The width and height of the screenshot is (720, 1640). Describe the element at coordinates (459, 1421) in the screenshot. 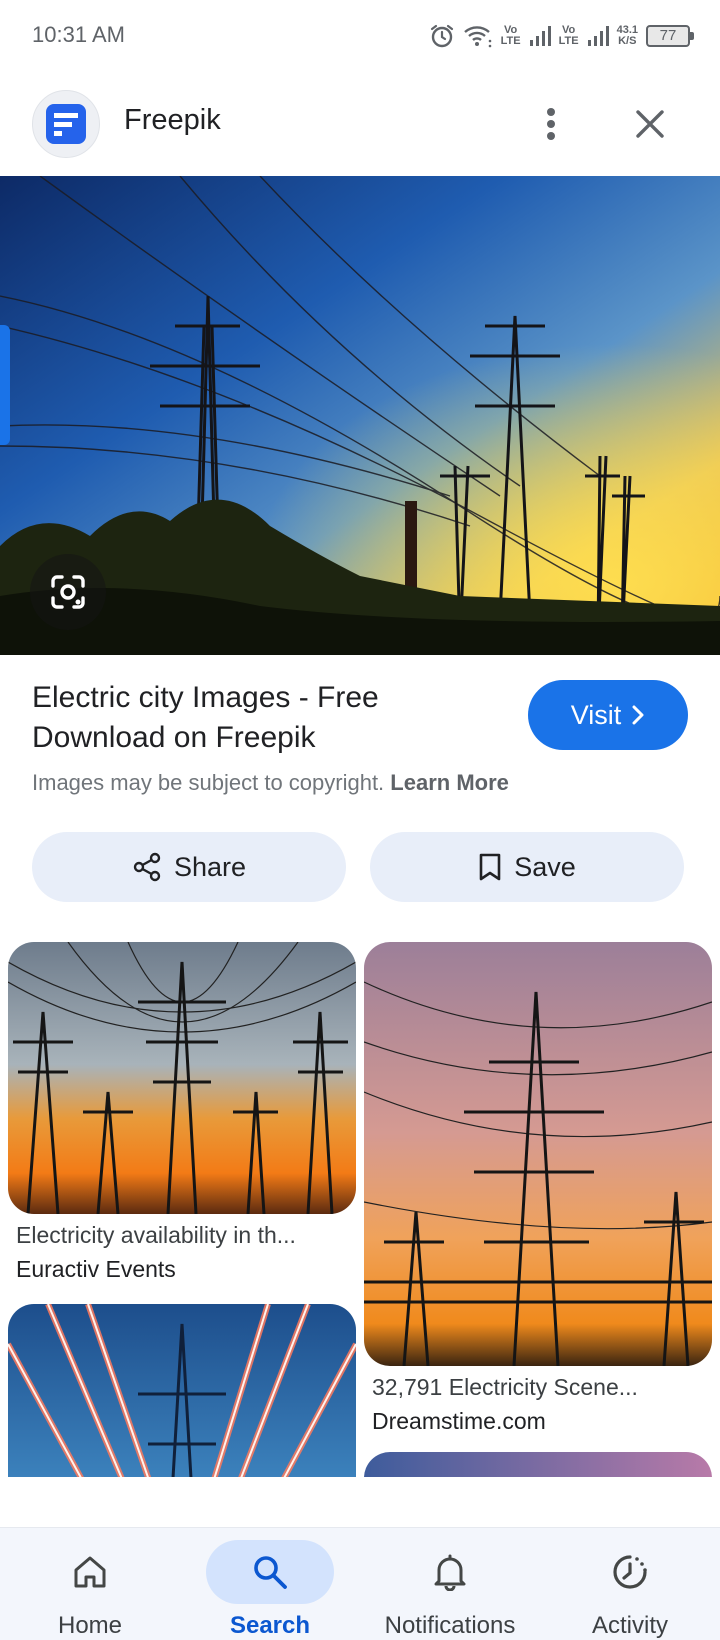

I see `related-source-2: Dreamstime.com` at that location.